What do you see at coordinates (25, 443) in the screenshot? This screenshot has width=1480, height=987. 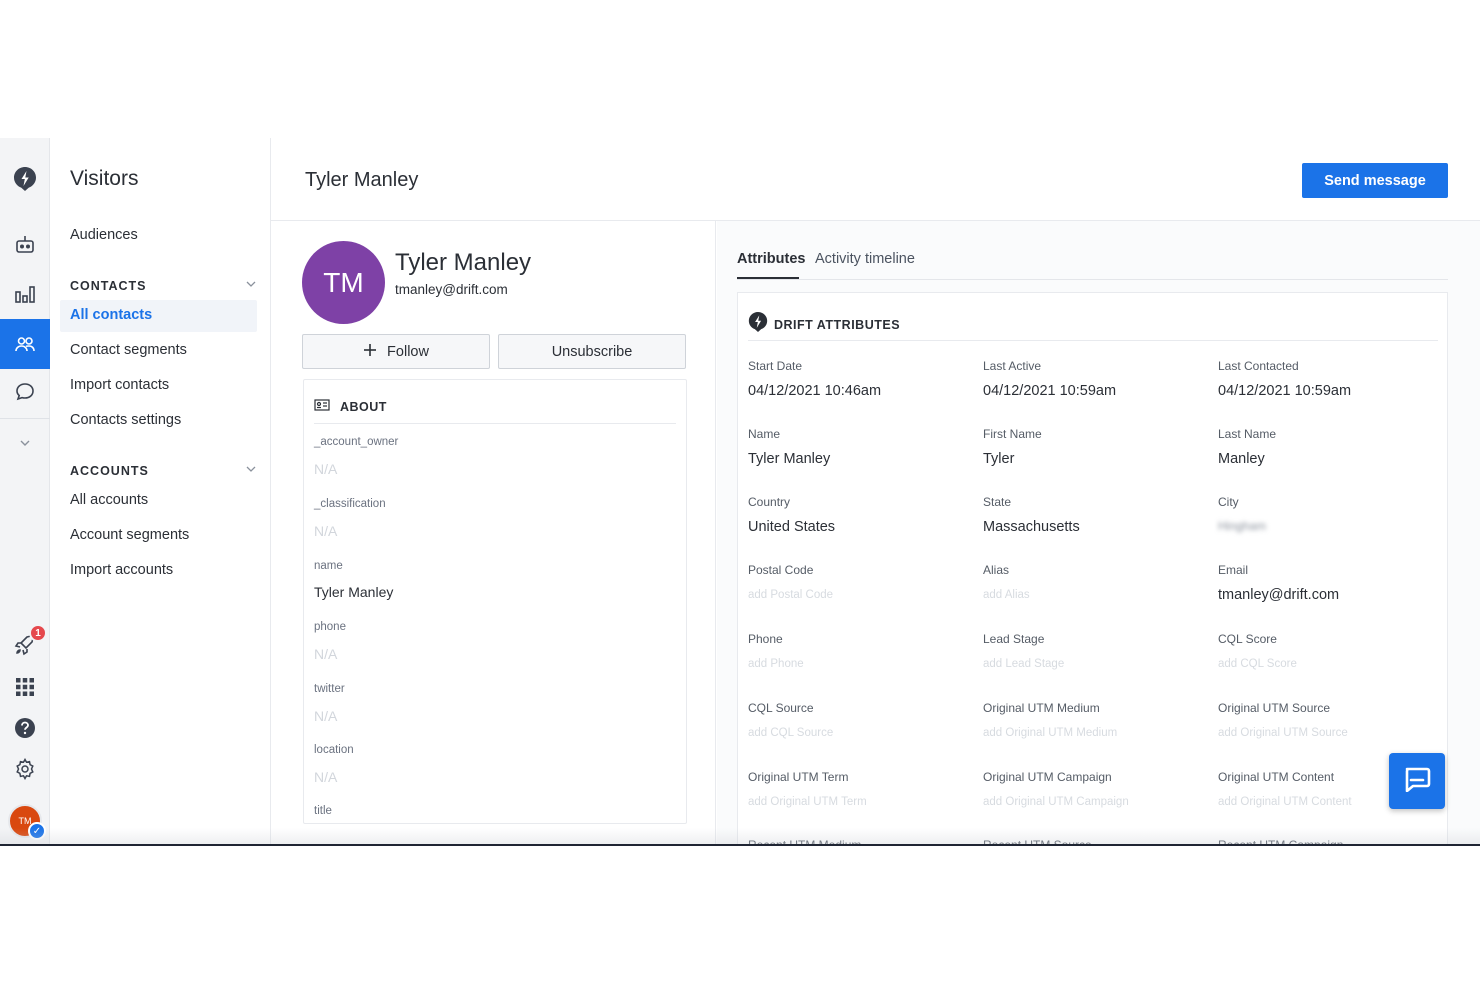 I see `expand-chevron-icon` at bounding box center [25, 443].